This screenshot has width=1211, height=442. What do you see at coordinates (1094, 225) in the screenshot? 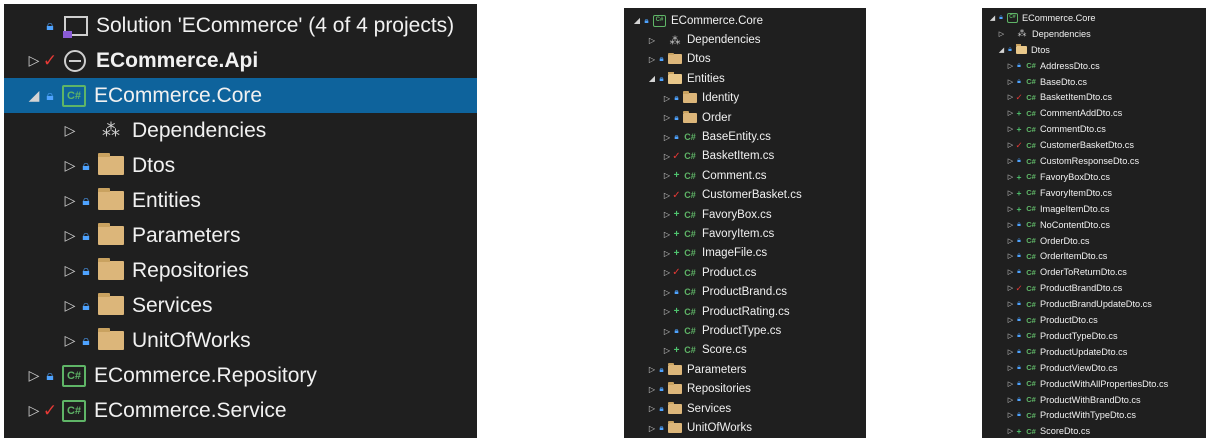
I see `tree-item-nocontentdto-cs: ▷ 🔒︎ C# NoContentDto.cs` at bounding box center [1094, 225].